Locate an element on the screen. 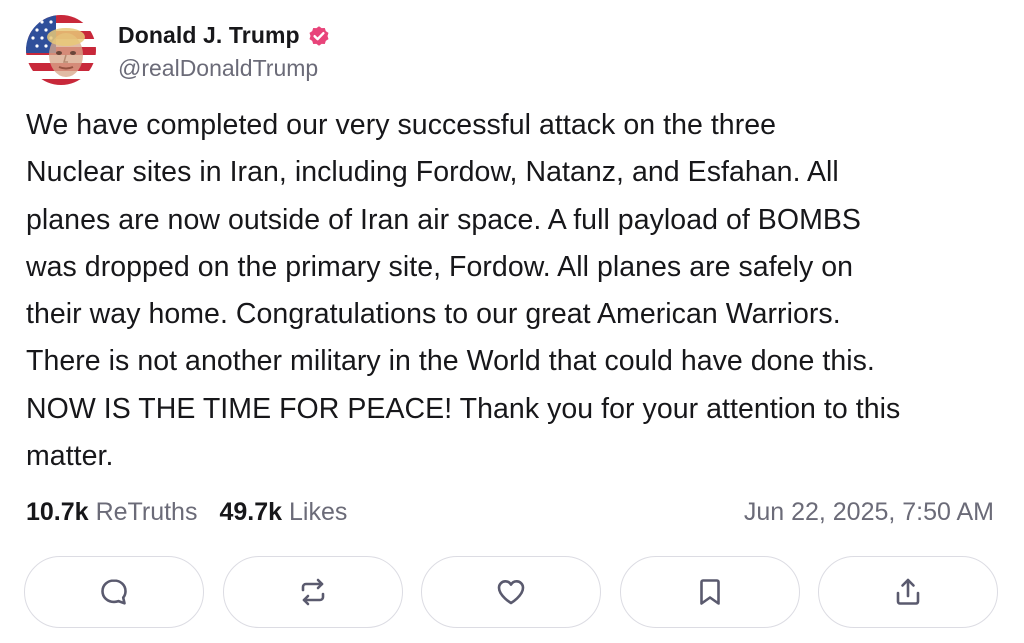 The height and width of the screenshot is (643, 1024). repost-arrows-icon is located at coordinates (312, 592).